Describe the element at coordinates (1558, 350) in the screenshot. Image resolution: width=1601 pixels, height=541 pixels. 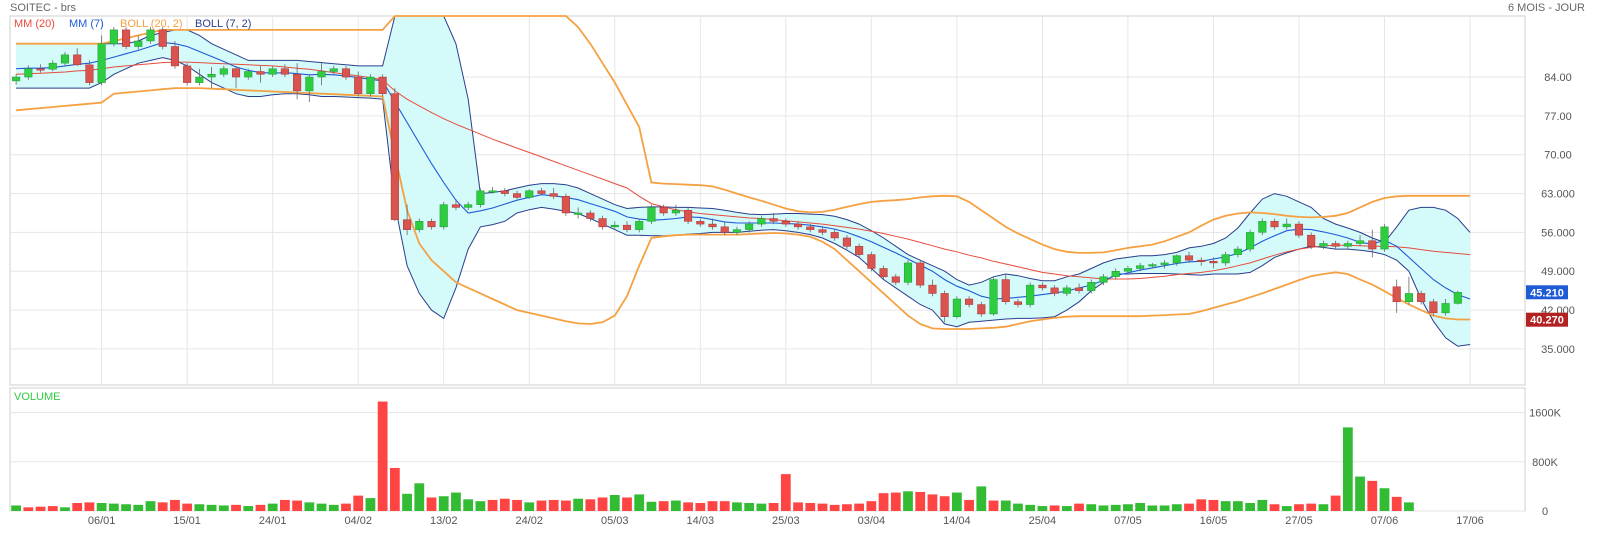
I see `price-tick-label: 35.000` at that location.